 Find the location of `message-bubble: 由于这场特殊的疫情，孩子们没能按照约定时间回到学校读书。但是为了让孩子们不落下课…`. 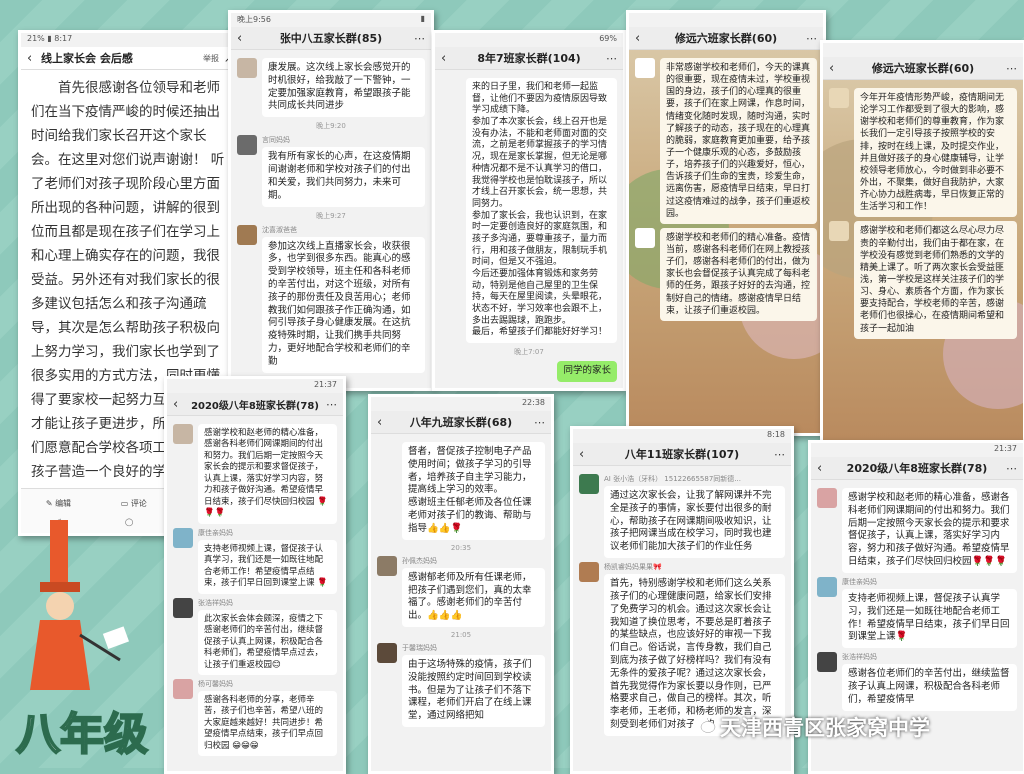

message-bubble: 由于这场特殊的疫情，孩子们没能按照约定时间回到学校读书。但是为了让孩子们不落下课… is located at coordinates (473, 690).